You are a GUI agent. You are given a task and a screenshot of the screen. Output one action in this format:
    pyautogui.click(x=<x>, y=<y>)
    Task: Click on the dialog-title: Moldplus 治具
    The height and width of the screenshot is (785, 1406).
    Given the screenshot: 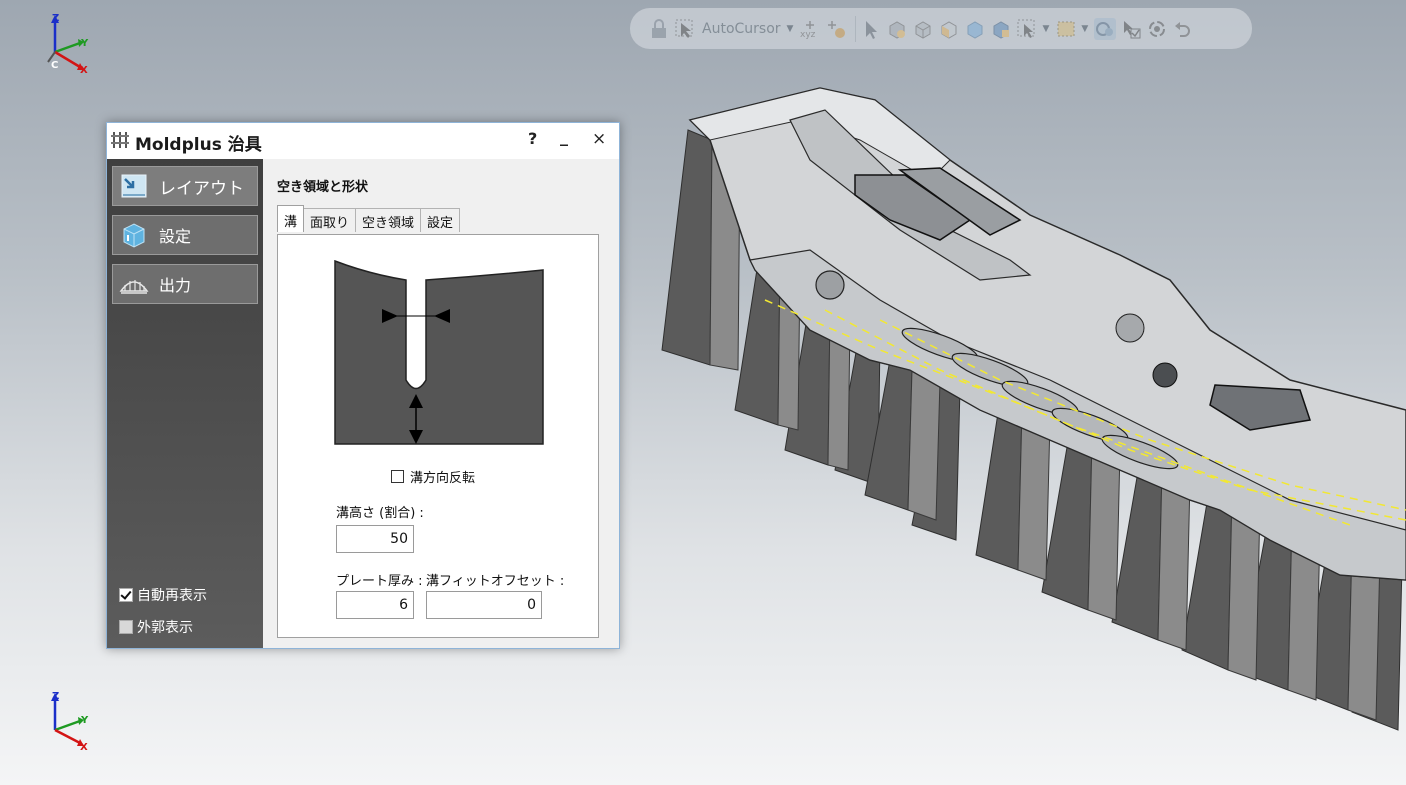 What is the action you would take?
    pyautogui.click(x=198, y=145)
    